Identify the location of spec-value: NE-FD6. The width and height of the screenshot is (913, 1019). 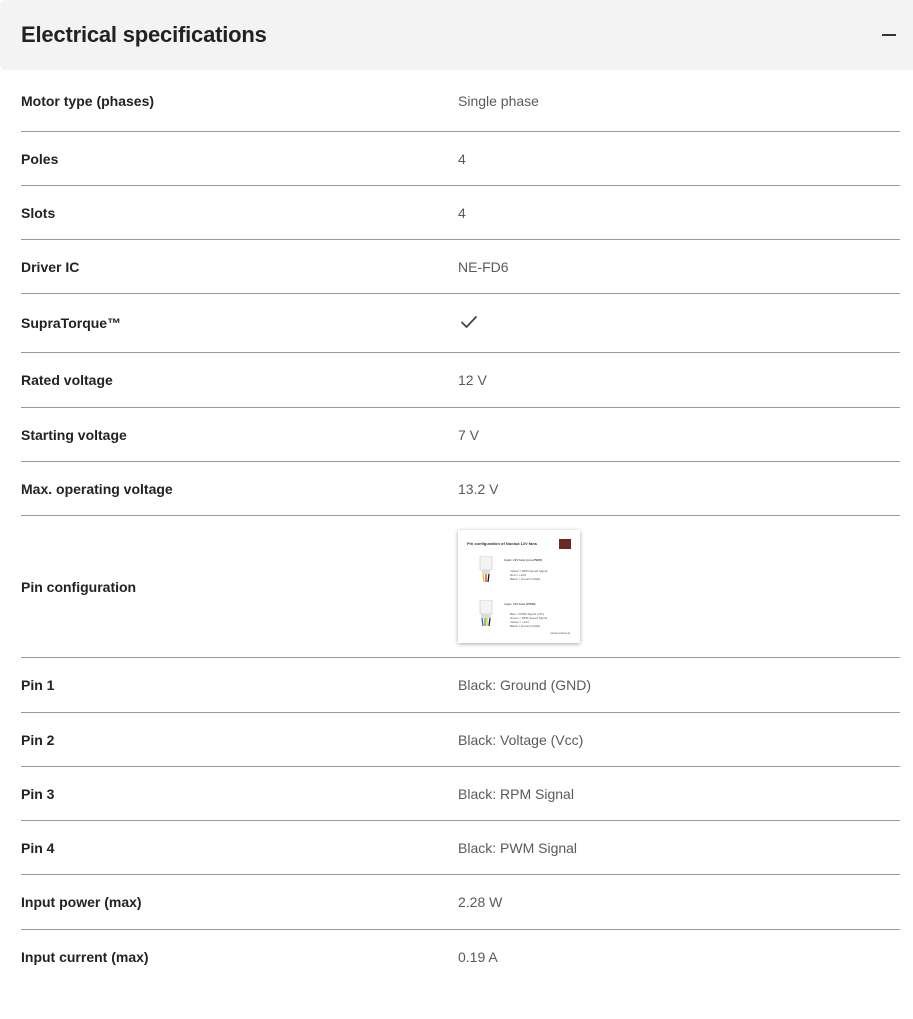
(483, 266).